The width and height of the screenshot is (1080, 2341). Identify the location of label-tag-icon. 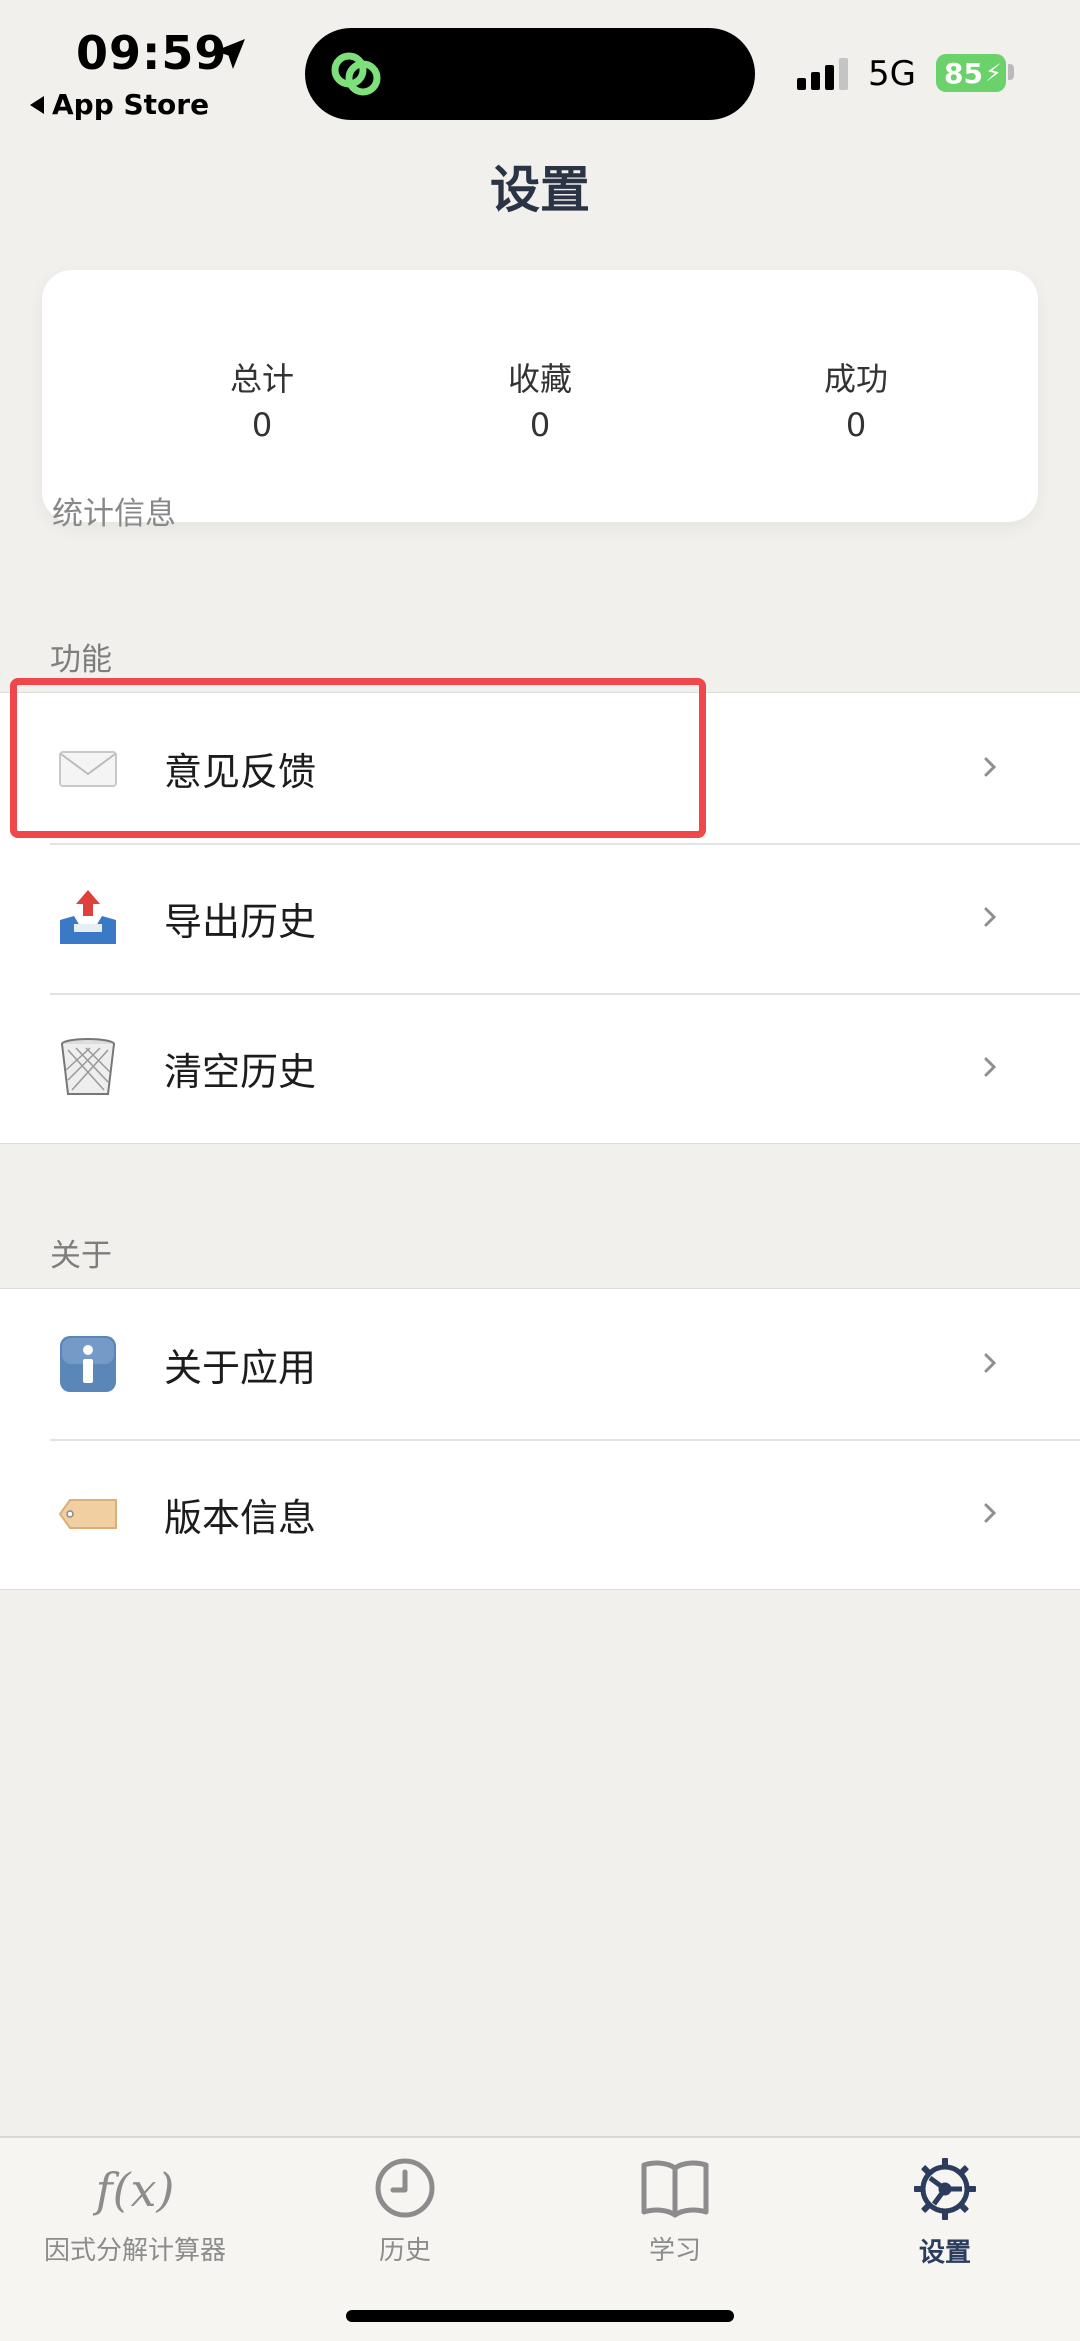
(87, 1514).